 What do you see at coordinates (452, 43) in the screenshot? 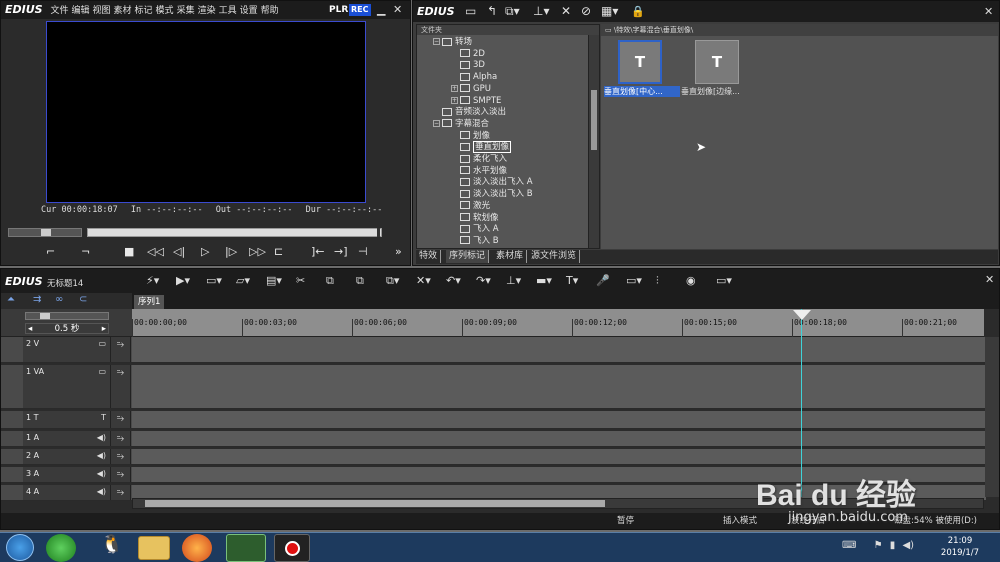
I see `tree-item: − 转场` at bounding box center [452, 43].